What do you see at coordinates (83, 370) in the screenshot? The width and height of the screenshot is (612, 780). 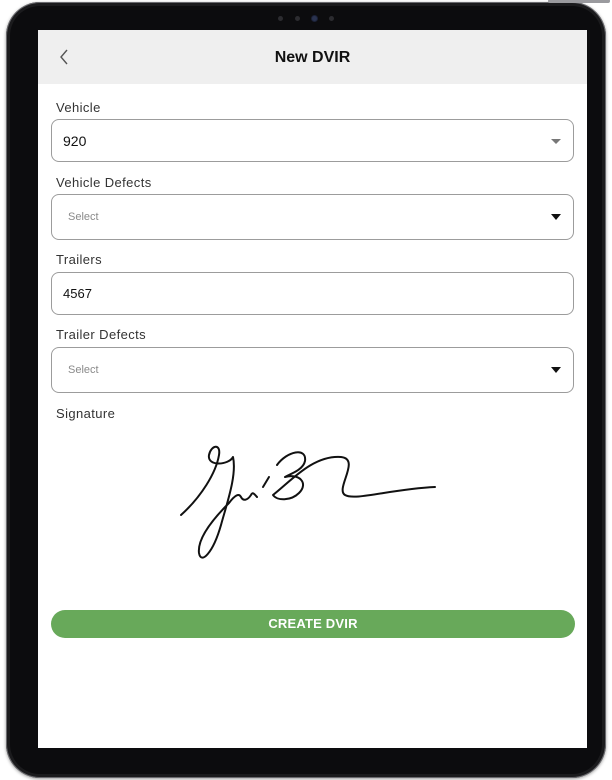 I see `trailer-defects-placeholder: Select` at bounding box center [83, 370].